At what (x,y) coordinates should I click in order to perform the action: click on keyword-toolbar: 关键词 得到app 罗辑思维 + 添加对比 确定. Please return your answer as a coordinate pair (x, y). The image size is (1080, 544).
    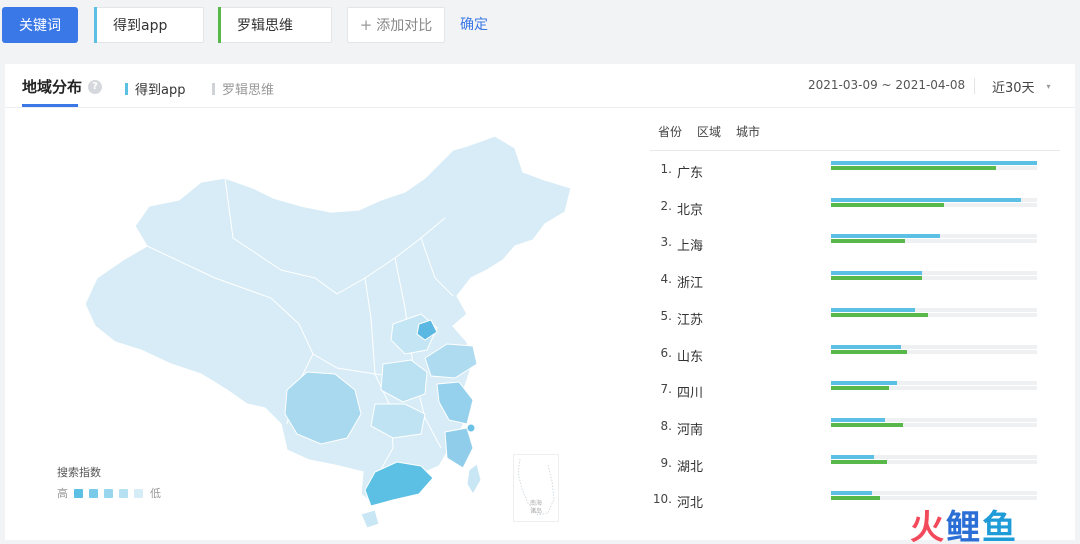
    Looking at the image, I should click on (540, 29).